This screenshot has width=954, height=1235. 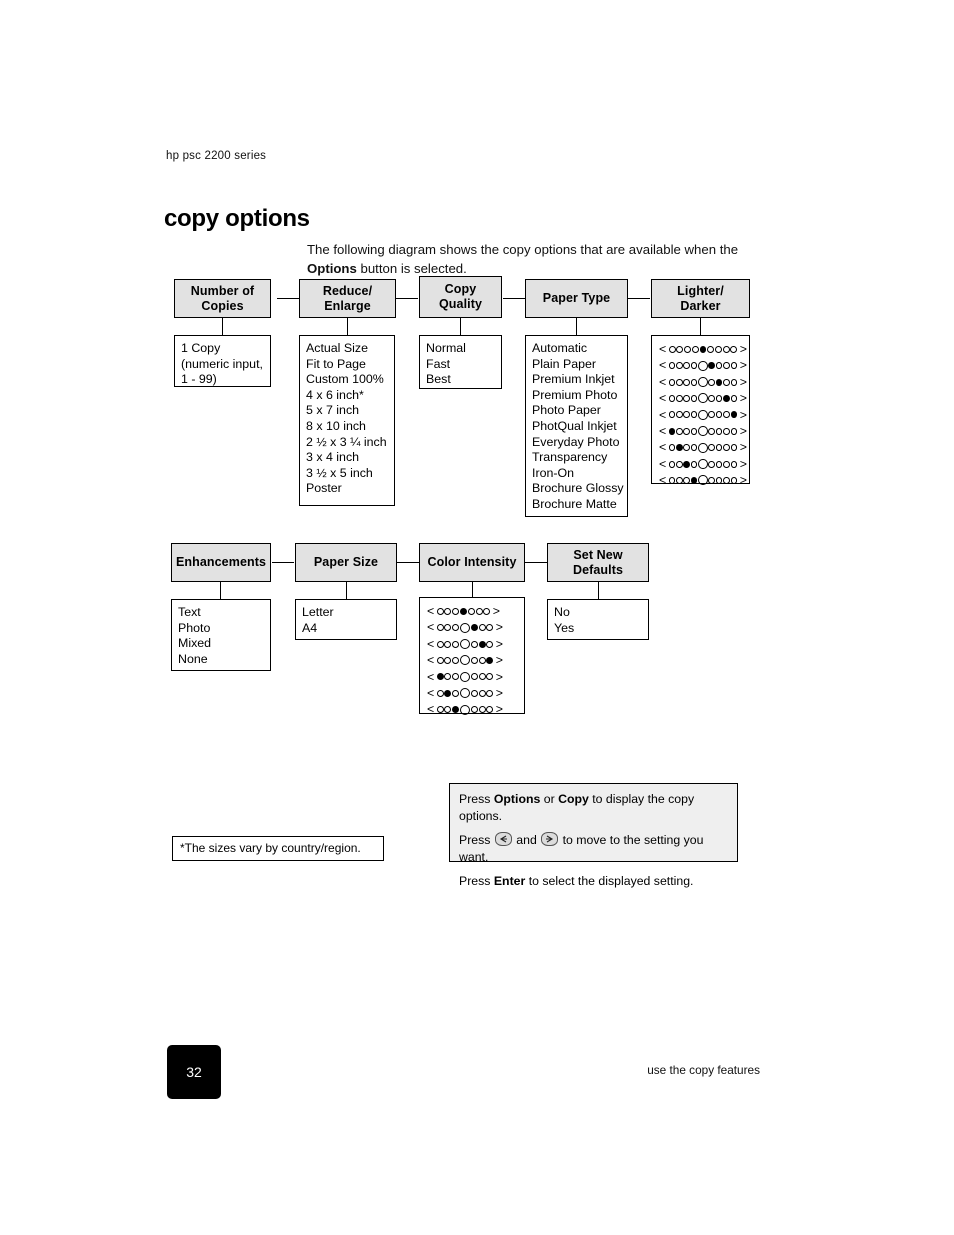 I want to click on node-list-number-of-copies: 1 Copy (numeric input, 1 - 99), so click(x=222, y=361).